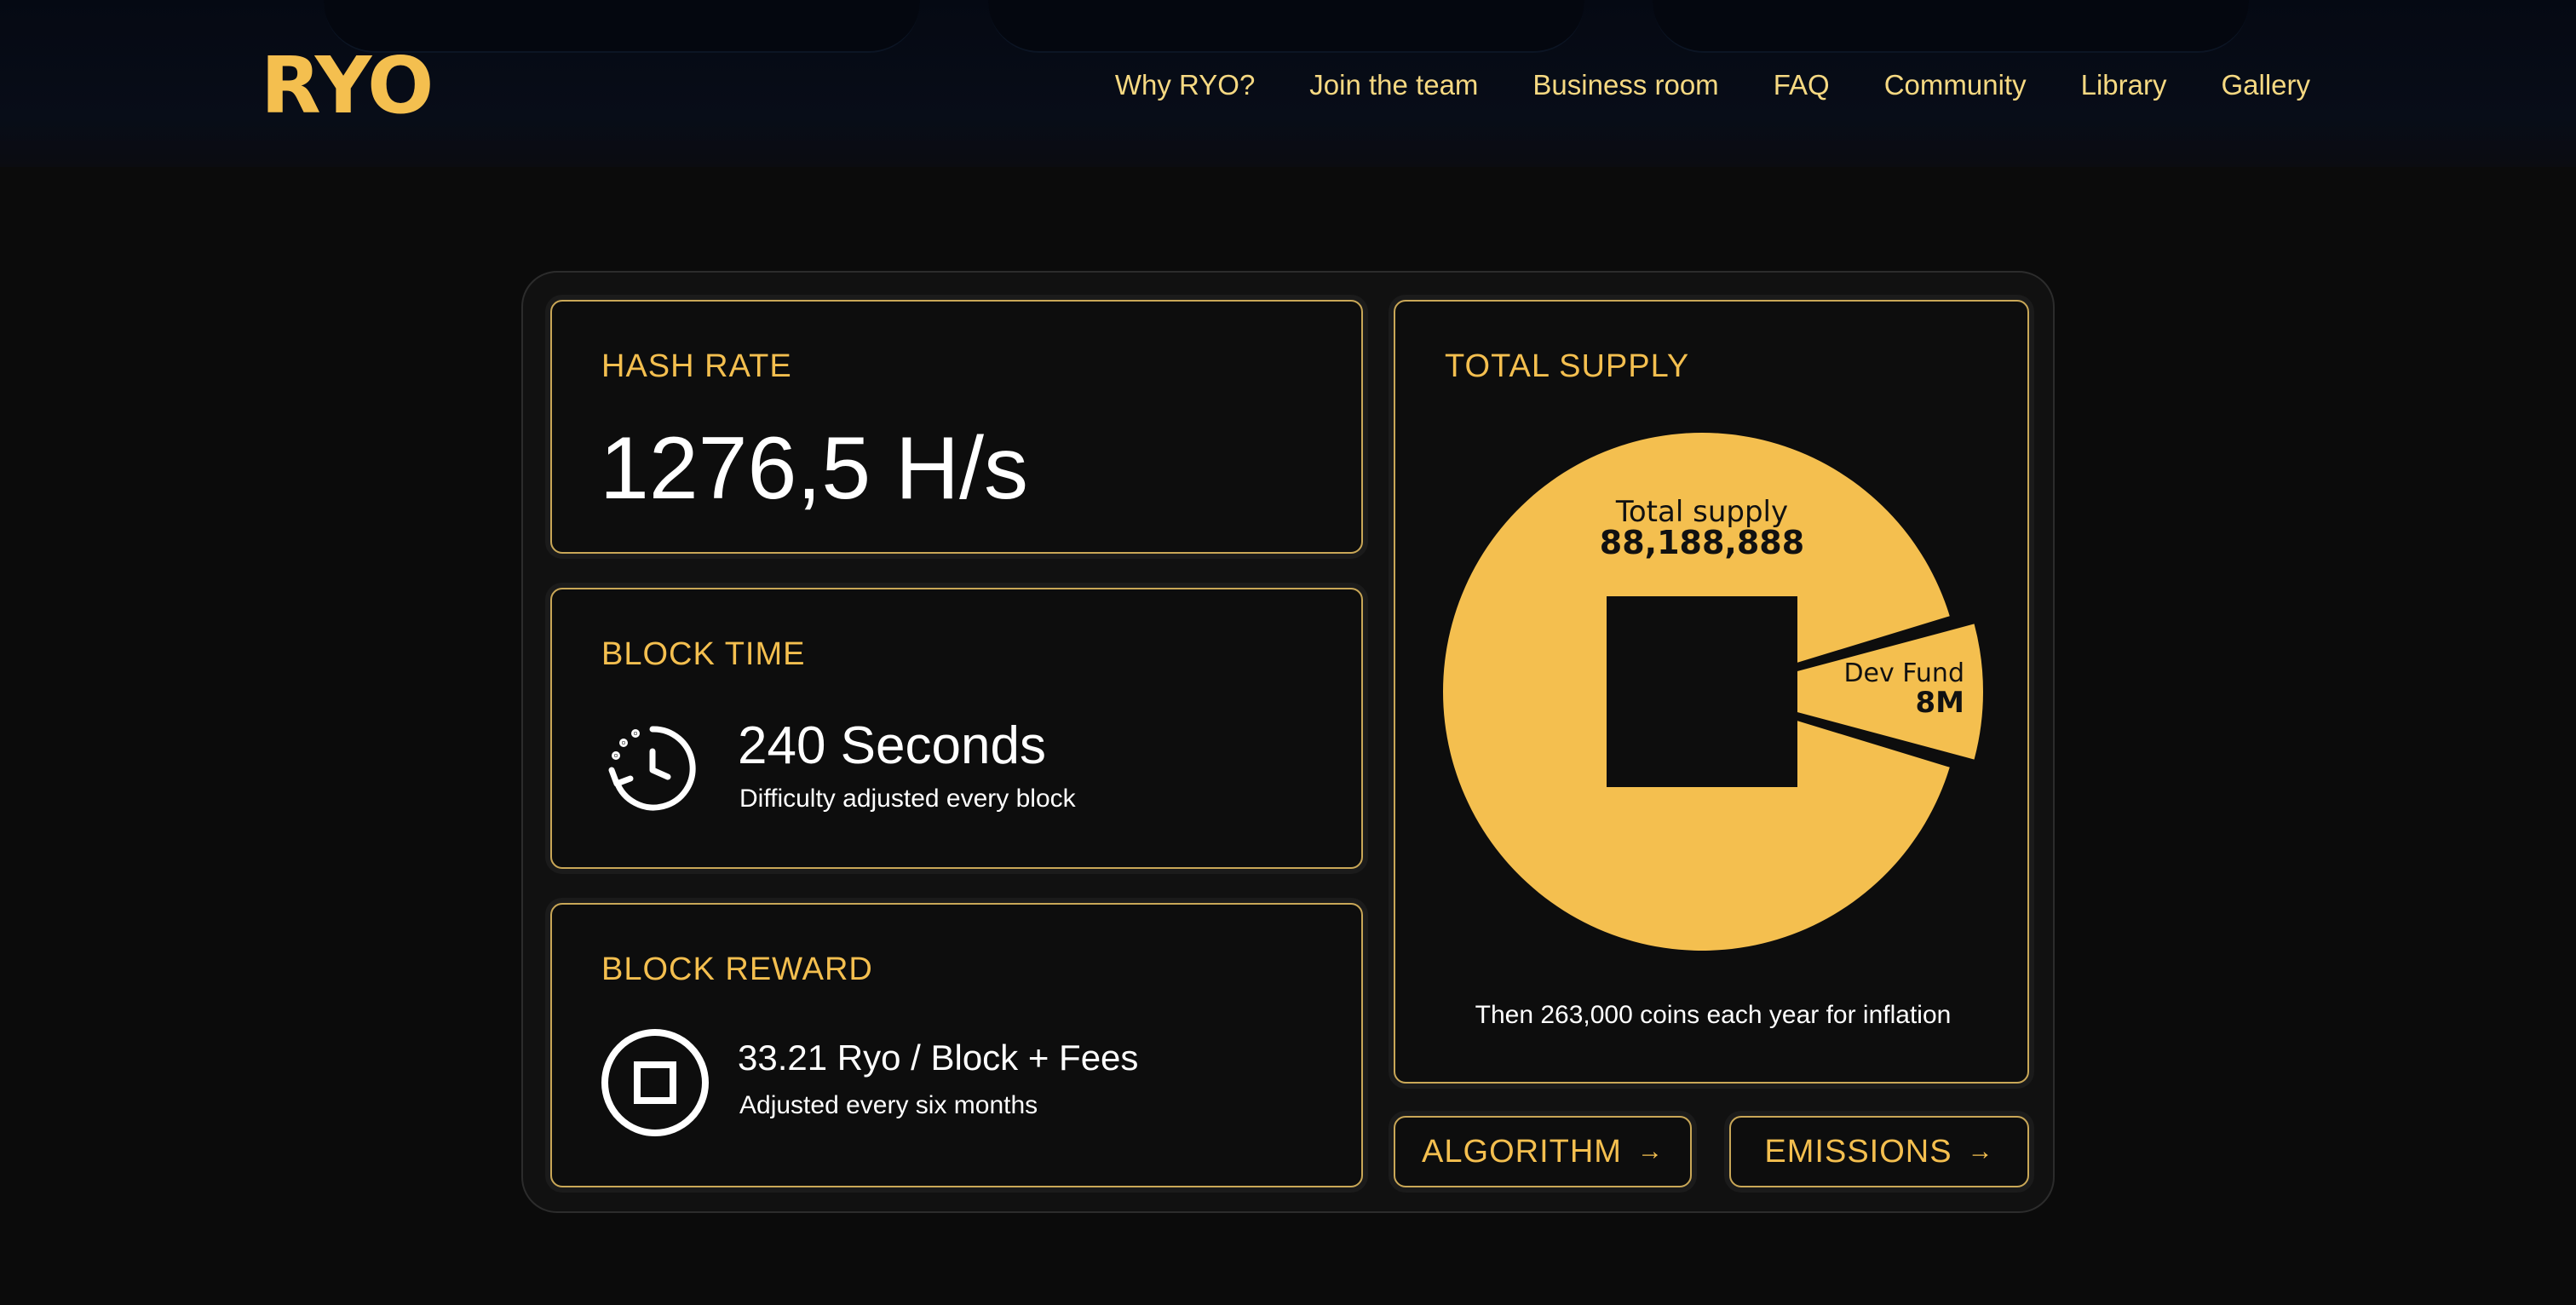 The image size is (2576, 1305). What do you see at coordinates (814, 468) in the screenshot?
I see `hash-rate-value: 1276,5 H/s` at bounding box center [814, 468].